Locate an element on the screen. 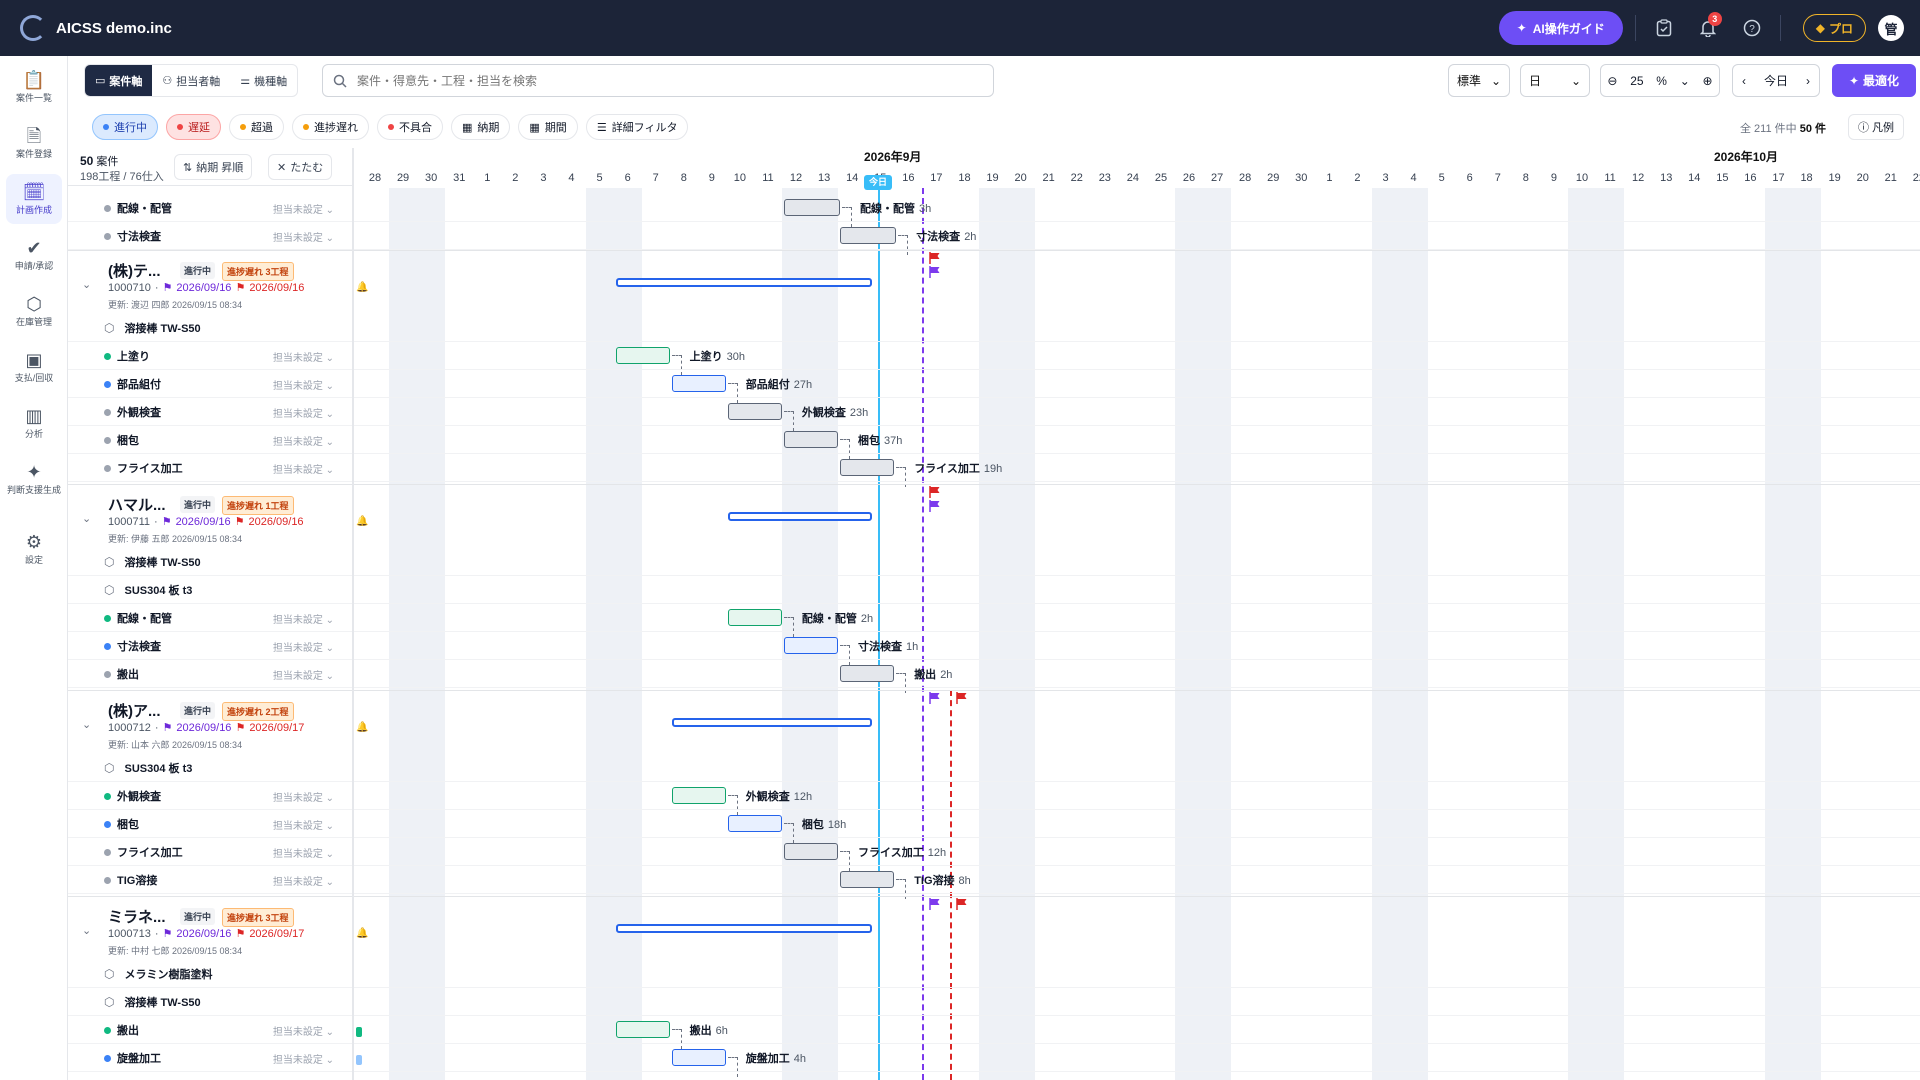 This screenshot has width=1920, height=1080. sidebar-item-1: 🗎 案件登録 is located at coordinates (34, 143).